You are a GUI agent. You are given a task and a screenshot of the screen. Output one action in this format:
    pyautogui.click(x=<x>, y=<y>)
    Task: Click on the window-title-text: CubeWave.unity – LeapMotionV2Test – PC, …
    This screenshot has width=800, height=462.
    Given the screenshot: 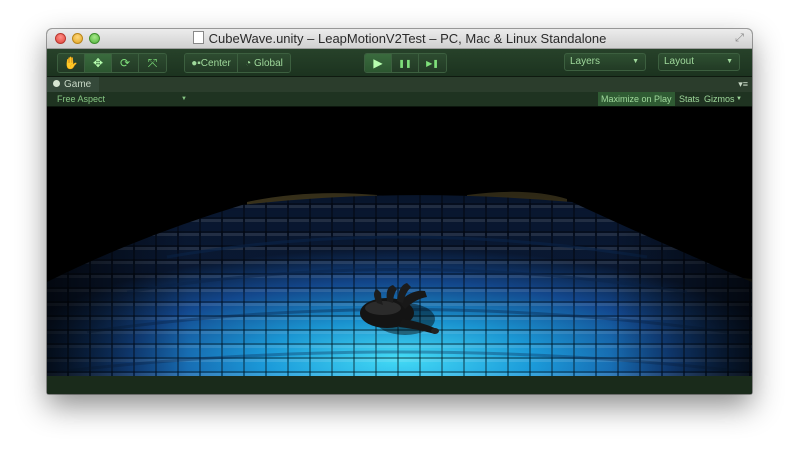 What is the action you would take?
    pyautogui.click(x=407, y=38)
    